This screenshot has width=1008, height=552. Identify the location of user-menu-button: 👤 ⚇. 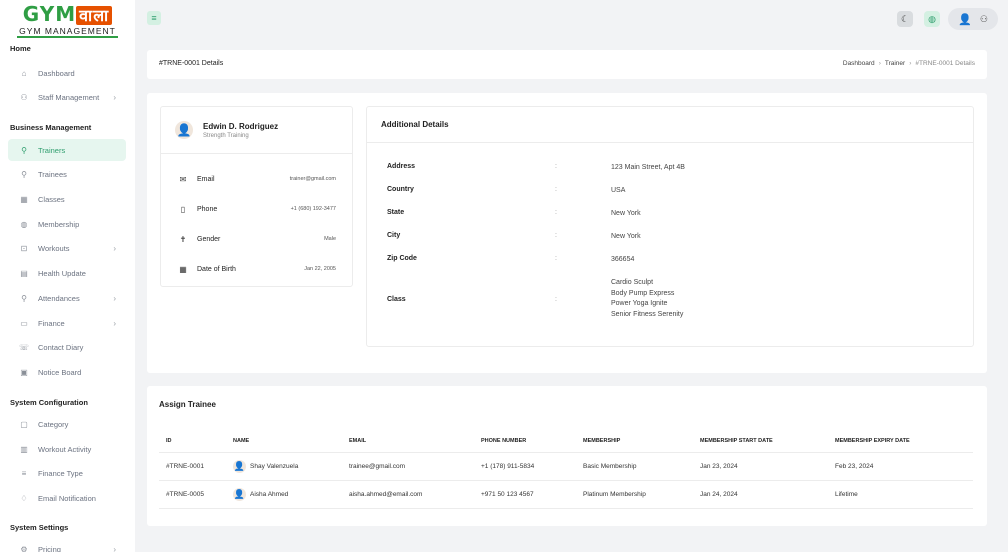
(973, 19).